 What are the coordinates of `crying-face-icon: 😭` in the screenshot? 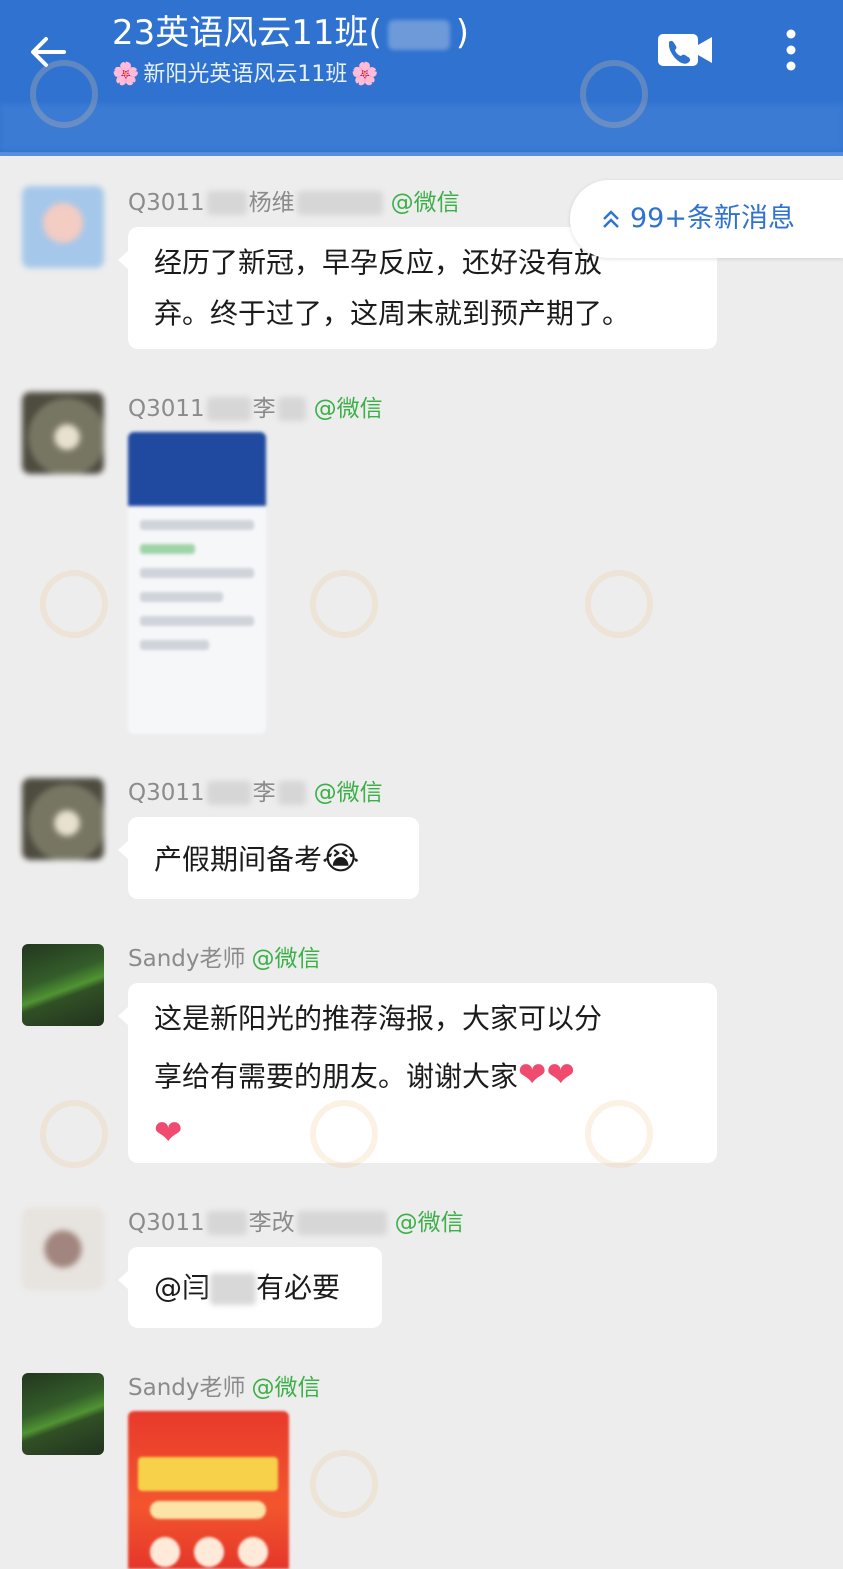 It's located at (341, 858).